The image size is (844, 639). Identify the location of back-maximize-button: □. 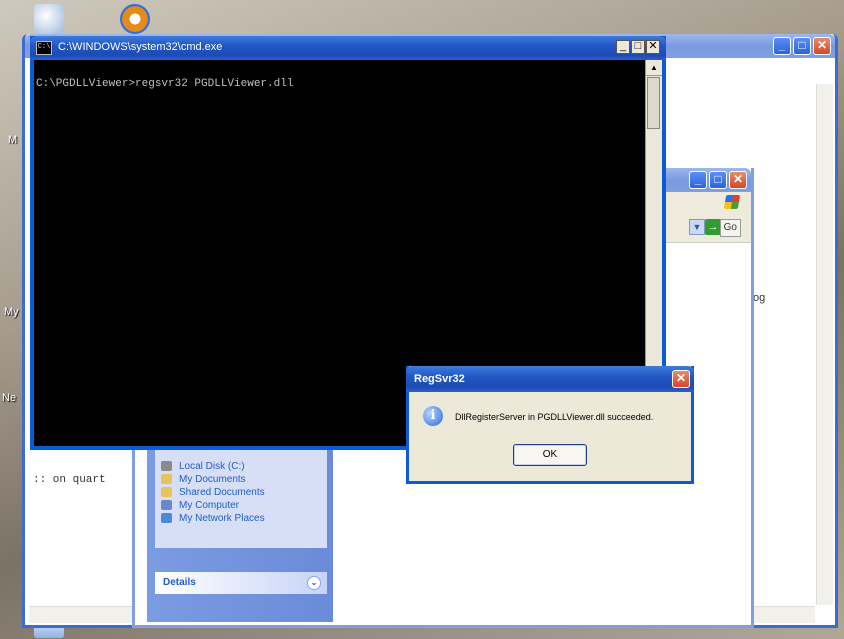
(802, 46).